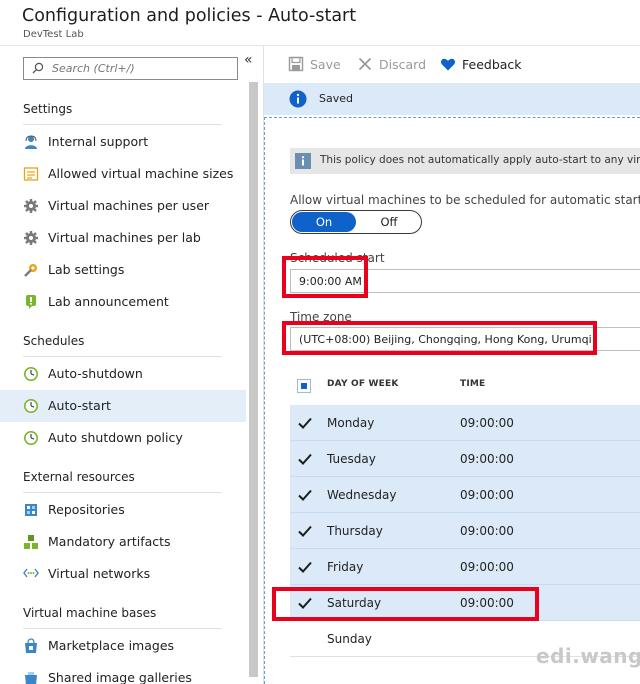 Image resolution: width=640 pixels, height=684 pixels. I want to click on sidebar-scrollbar, so click(253, 382).